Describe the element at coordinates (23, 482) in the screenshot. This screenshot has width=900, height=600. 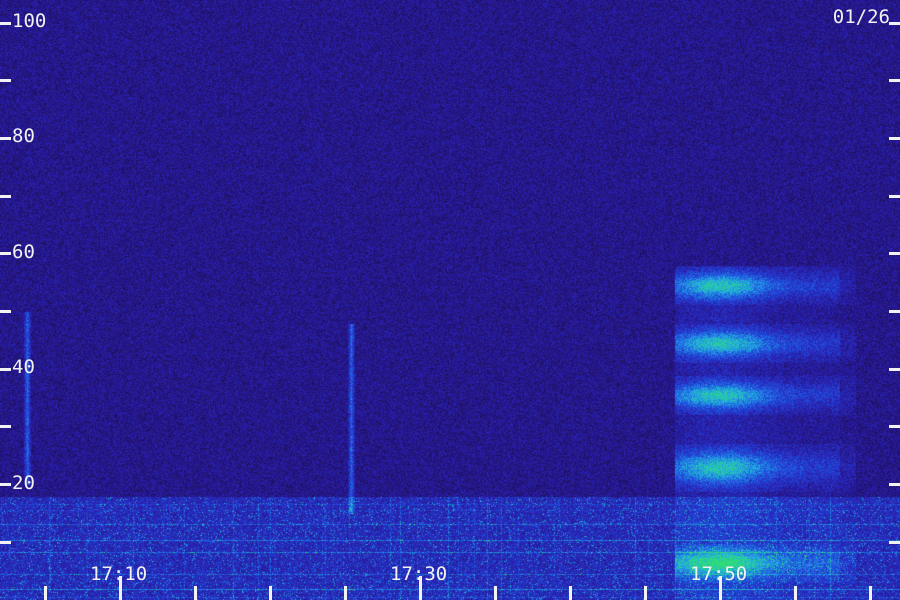
I see `y-tick-label: 20` at that location.